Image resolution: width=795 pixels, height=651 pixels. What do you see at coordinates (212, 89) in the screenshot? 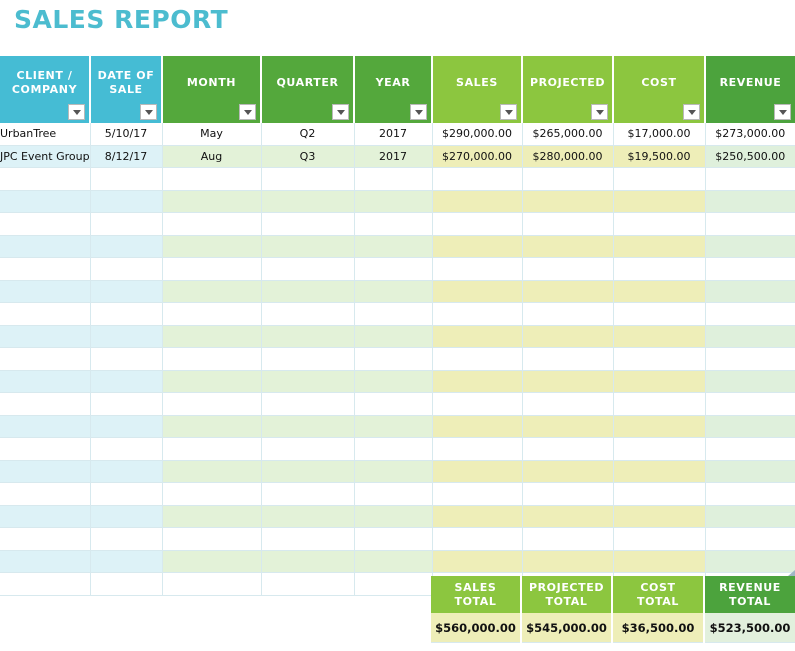
I see `column-header-month: MONTH` at bounding box center [212, 89].